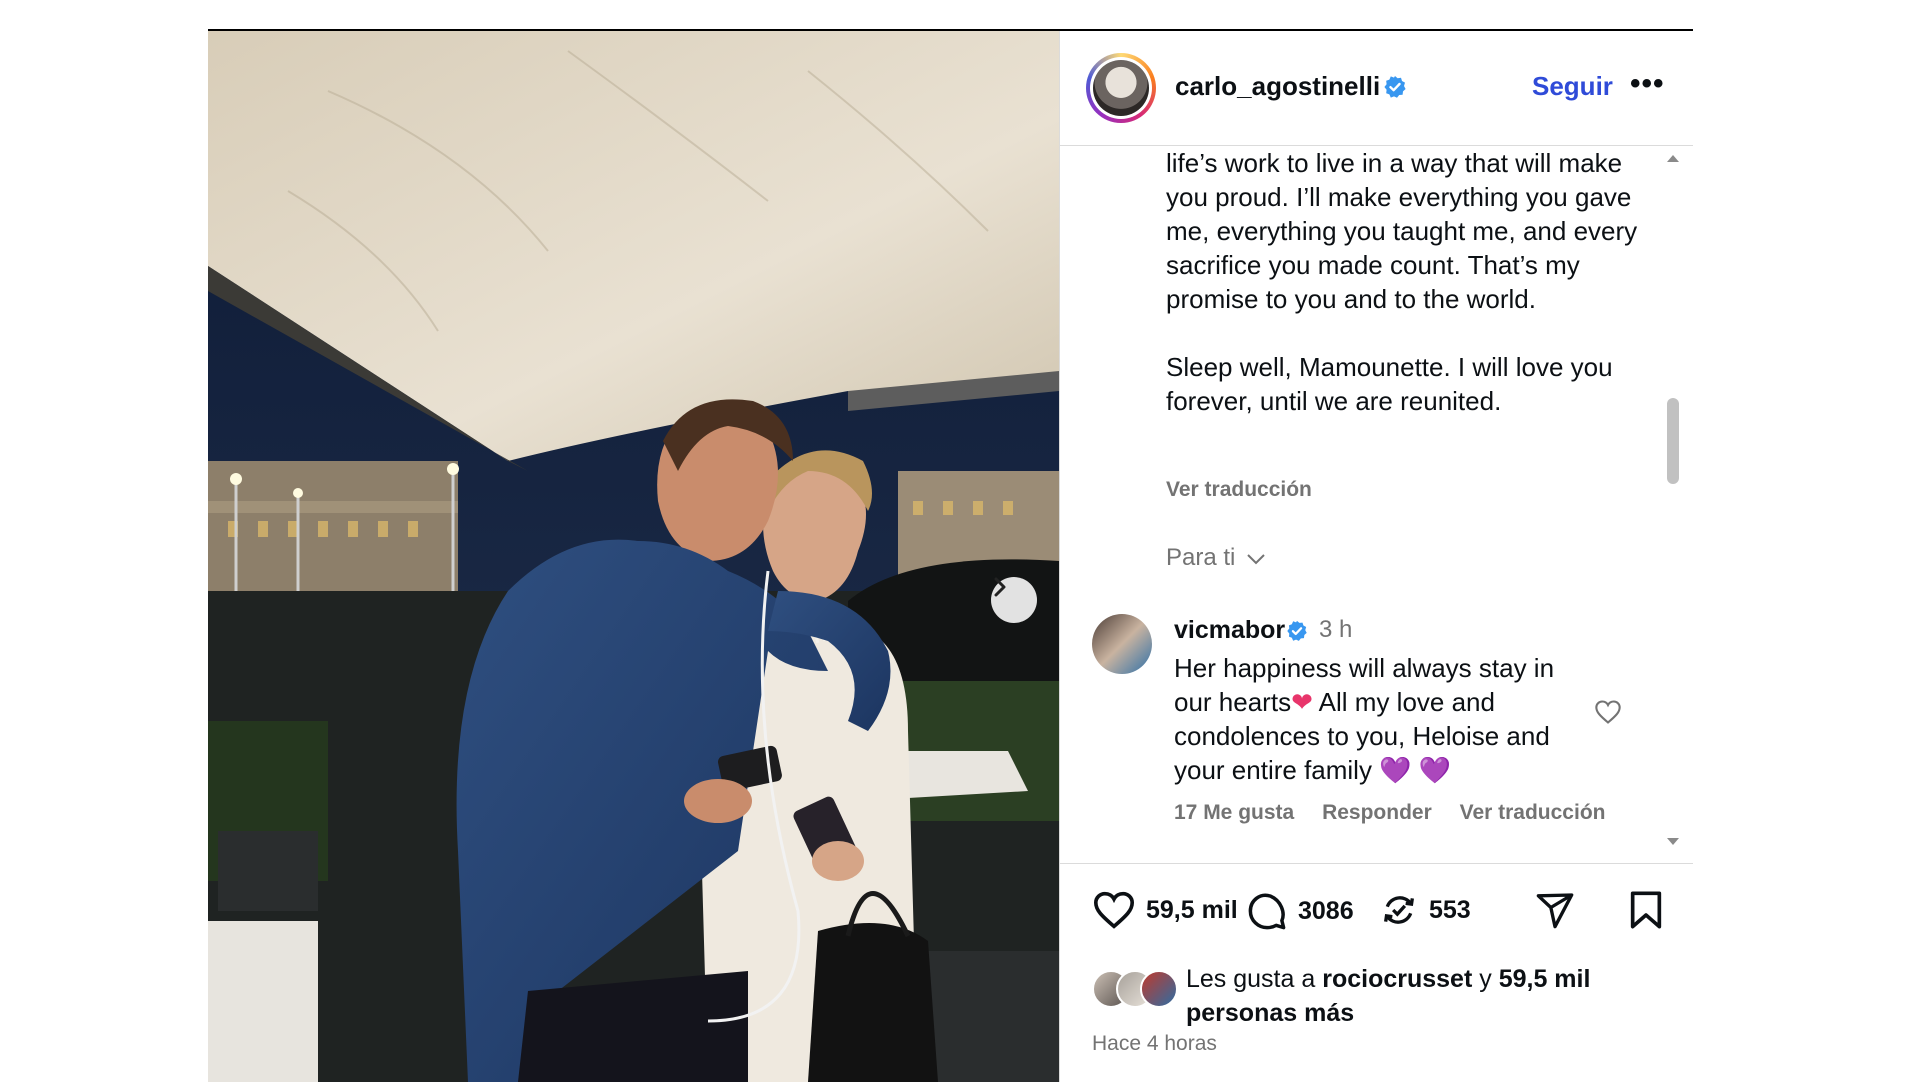 This screenshot has height=1082, width=1920. What do you see at coordinates (1256, 559) in the screenshot?
I see `chevron-down-icon` at bounding box center [1256, 559].